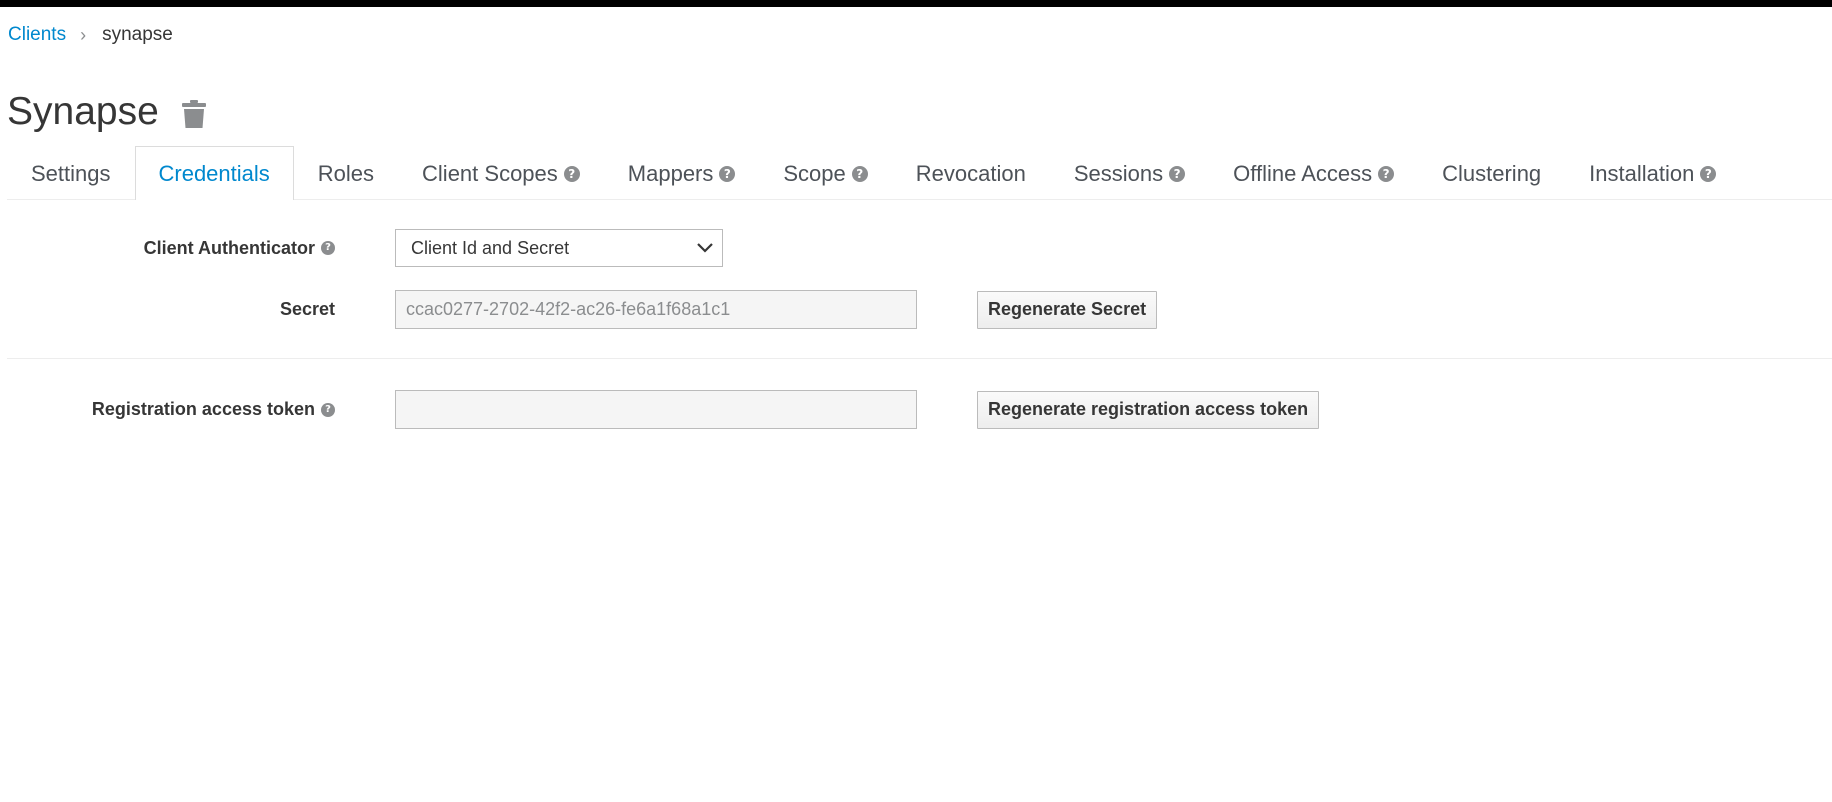 Image resolution: width=1832 pixels, height=802 pixels. I want to click on regenerate-registration-token-button: Regenerate registration access token, so click(1148, 409).